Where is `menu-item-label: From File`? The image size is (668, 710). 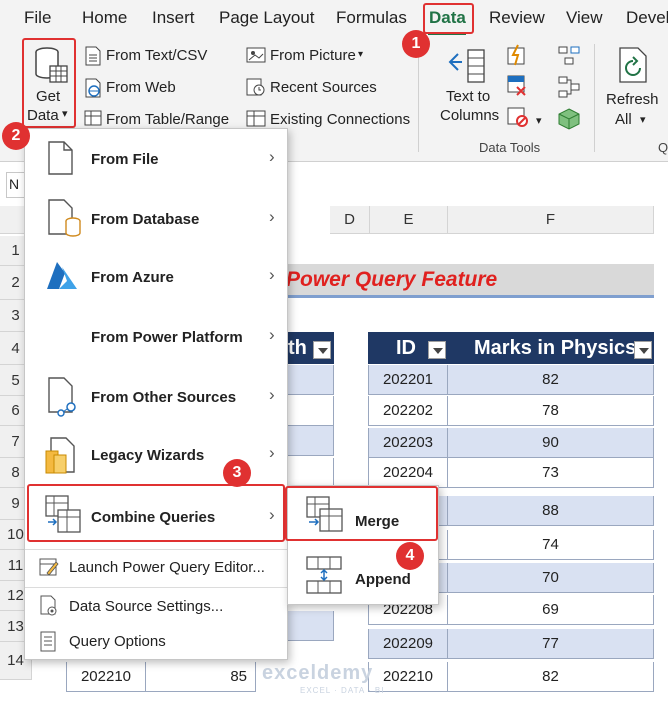
menu-item-label: From File is located at coordinates (125, 159).